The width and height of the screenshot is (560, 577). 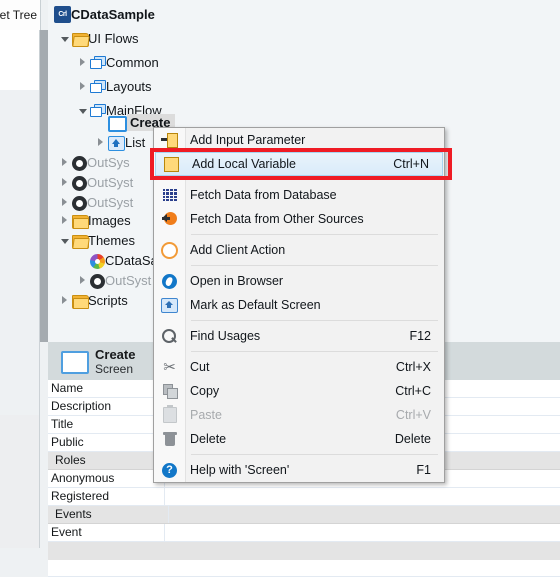 I want to click on tree-item-label: OutSys, so click(x=108, y=162).